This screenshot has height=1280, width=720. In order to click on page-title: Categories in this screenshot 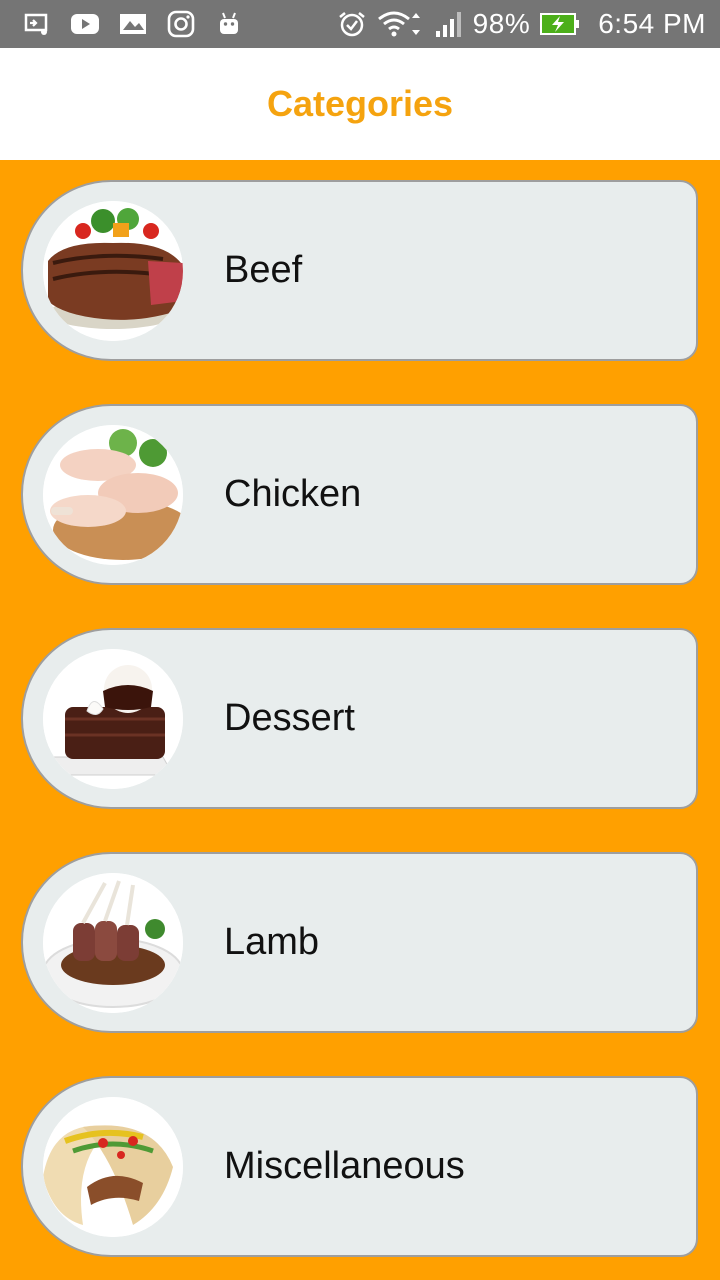, I will do `click(360, 103)`.